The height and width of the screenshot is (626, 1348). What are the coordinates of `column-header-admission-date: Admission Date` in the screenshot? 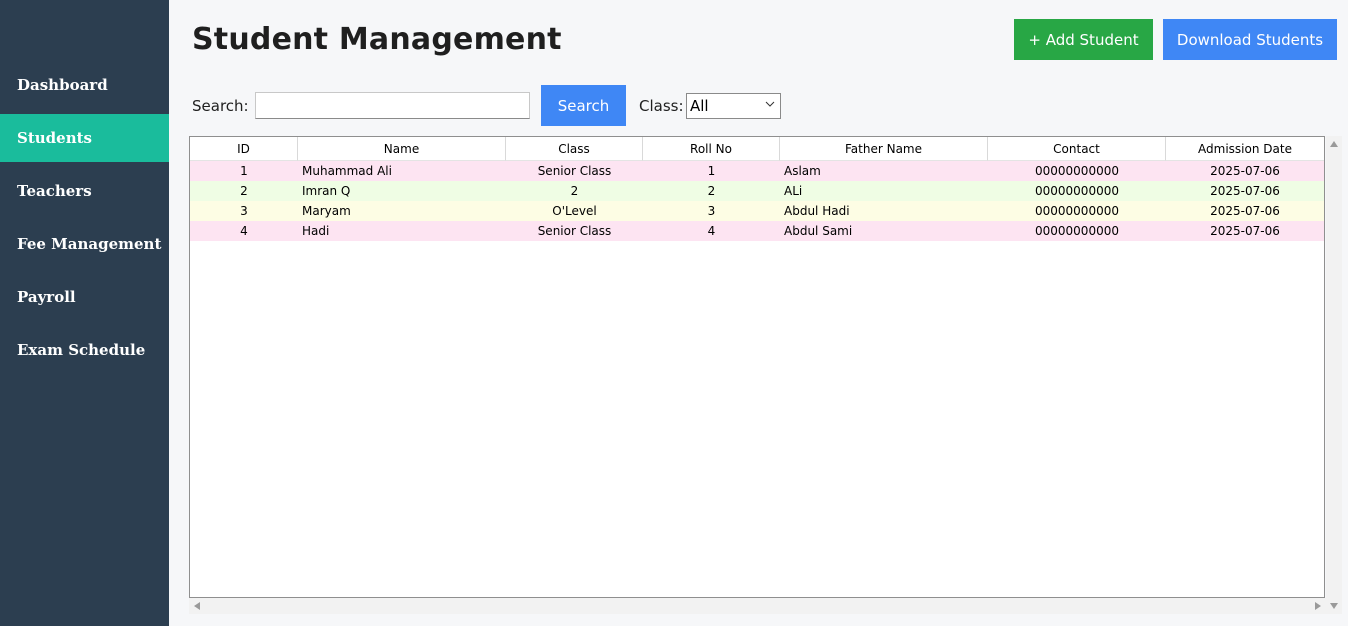 It's located at (1245, 149).